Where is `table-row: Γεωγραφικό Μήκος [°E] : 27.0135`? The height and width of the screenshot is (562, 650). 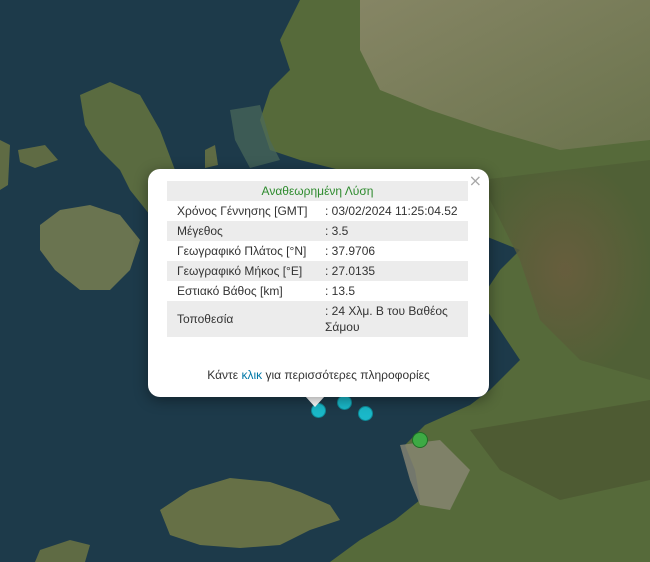
table-row: Γεωγραφικό Μήκος [°E] : 27.0135 is located at coordinates (317, 271).